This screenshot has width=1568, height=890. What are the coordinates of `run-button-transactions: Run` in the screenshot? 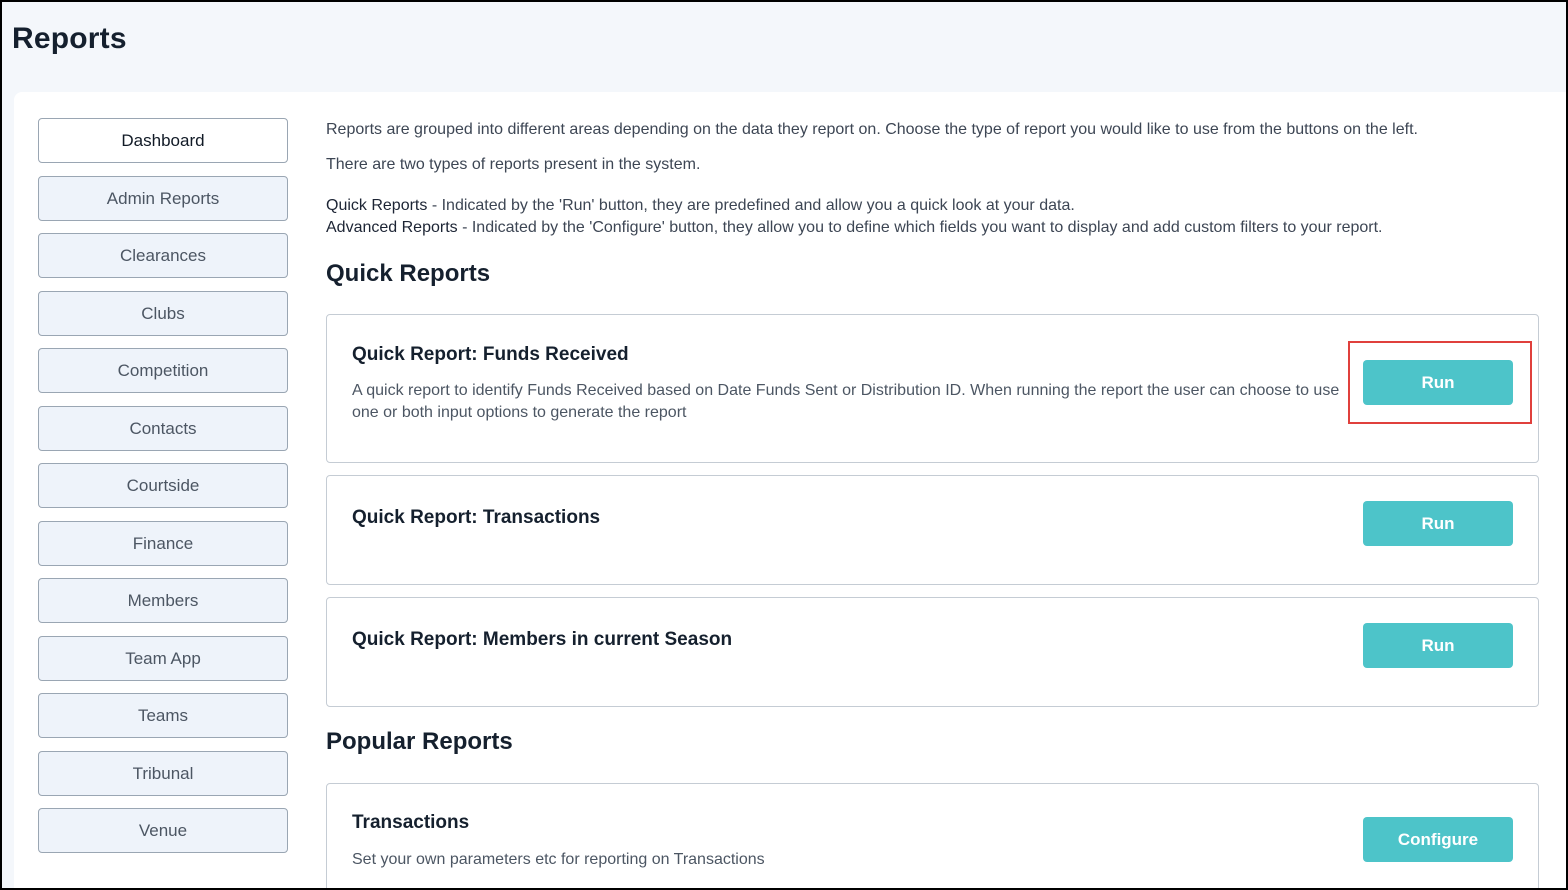 It's located at (1438, 523).